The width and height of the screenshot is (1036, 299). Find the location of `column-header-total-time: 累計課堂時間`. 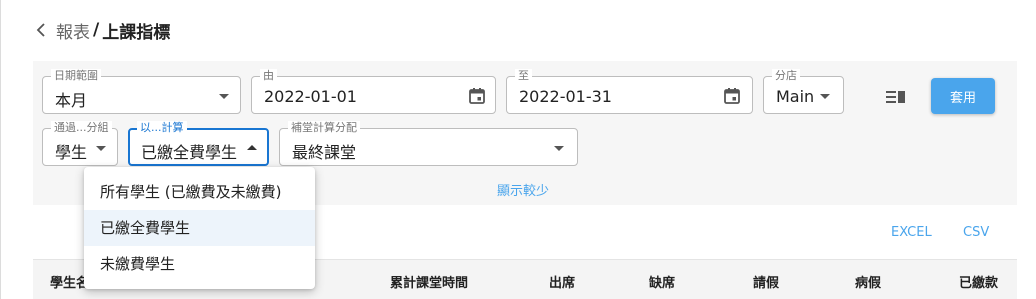

column-header-total-time: 累計課堂時間 is located at coordinates (429, 281).